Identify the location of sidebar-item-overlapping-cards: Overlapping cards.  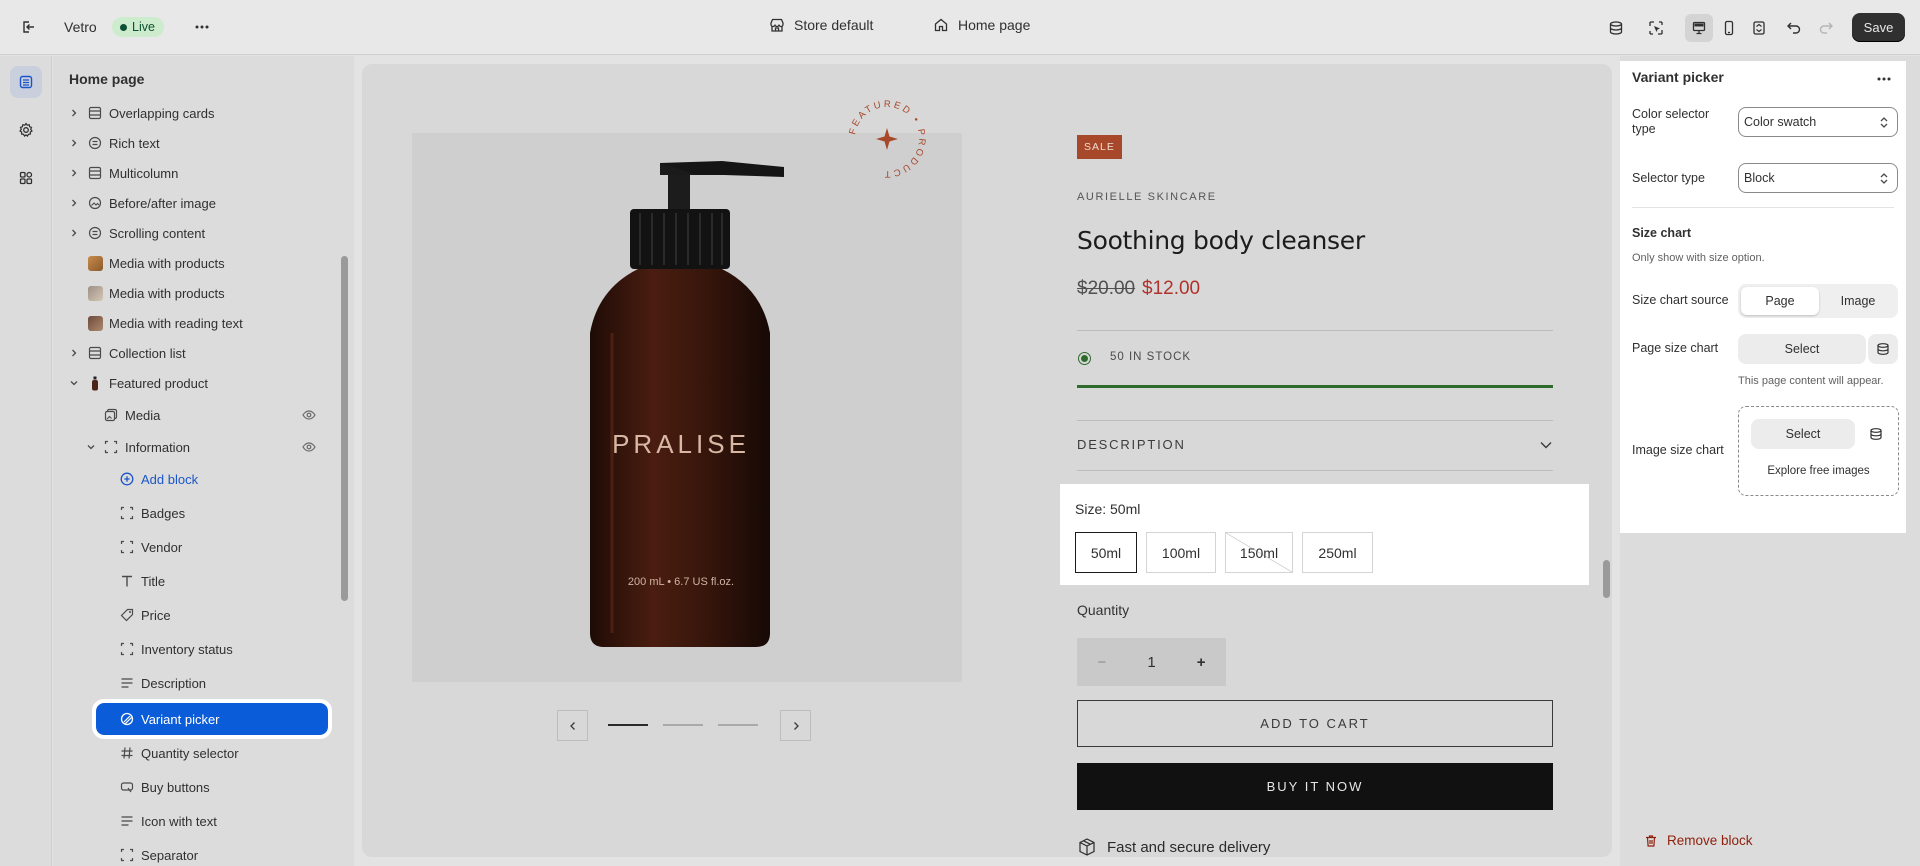
(203, 113).